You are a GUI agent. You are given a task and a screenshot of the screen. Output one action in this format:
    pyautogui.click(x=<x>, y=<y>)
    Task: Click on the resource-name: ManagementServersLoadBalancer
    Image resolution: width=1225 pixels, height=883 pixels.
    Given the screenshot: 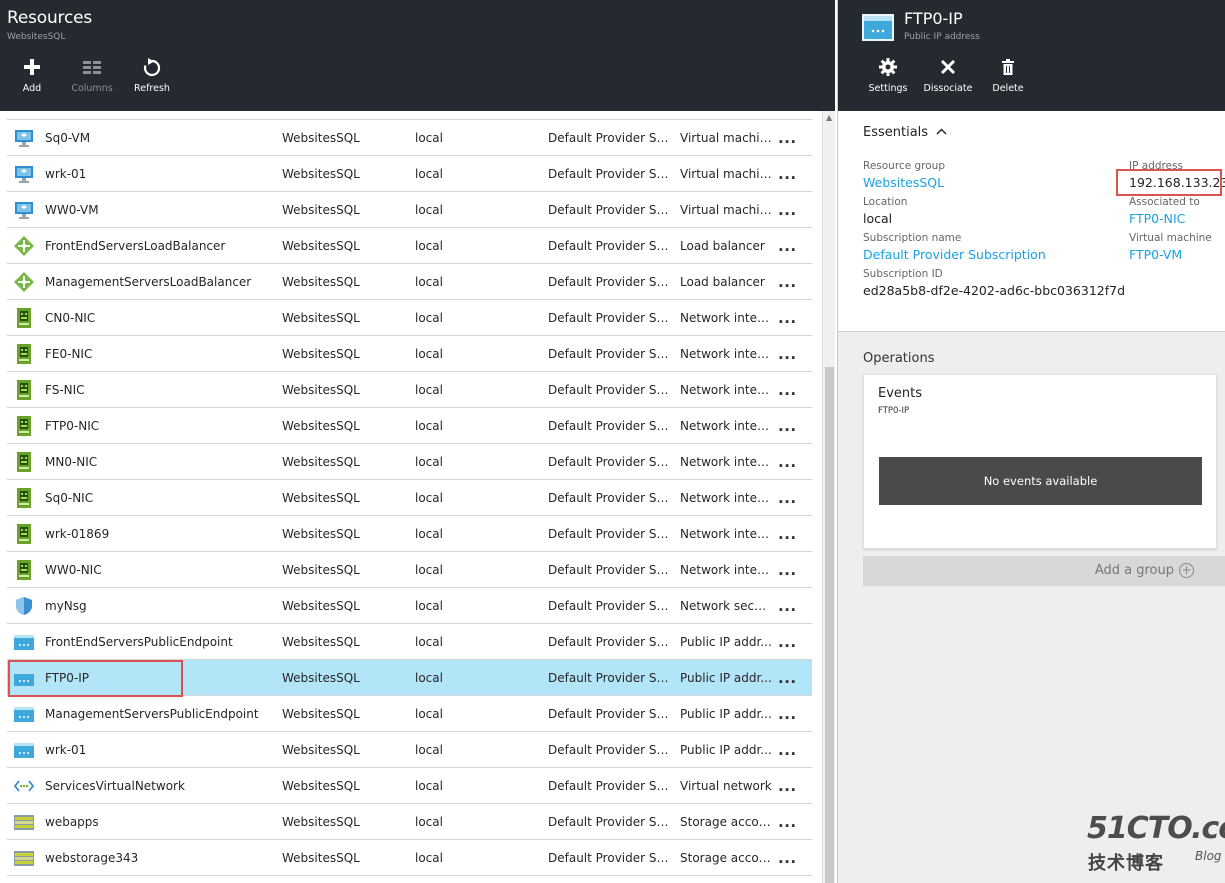 What is the action you would take?
    pyautogui.click(x=160, y=282)
    